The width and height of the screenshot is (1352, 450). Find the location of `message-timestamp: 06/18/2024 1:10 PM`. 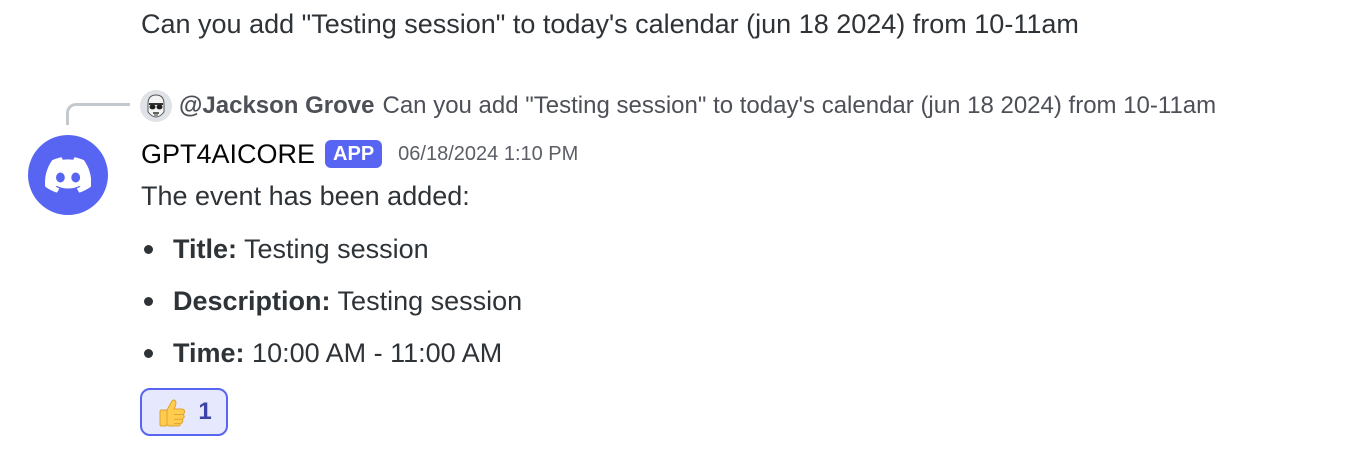

message-timestamp: 06/18/2024 1:10 PM is located at coordinates (488, 154).